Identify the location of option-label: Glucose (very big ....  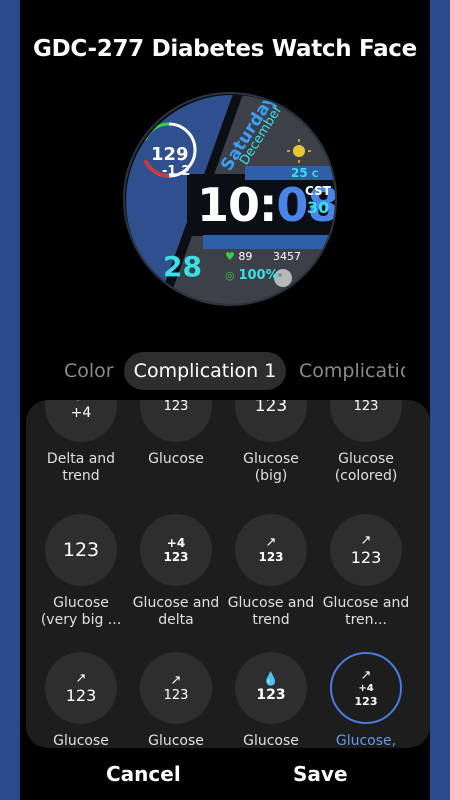
(81, 611).